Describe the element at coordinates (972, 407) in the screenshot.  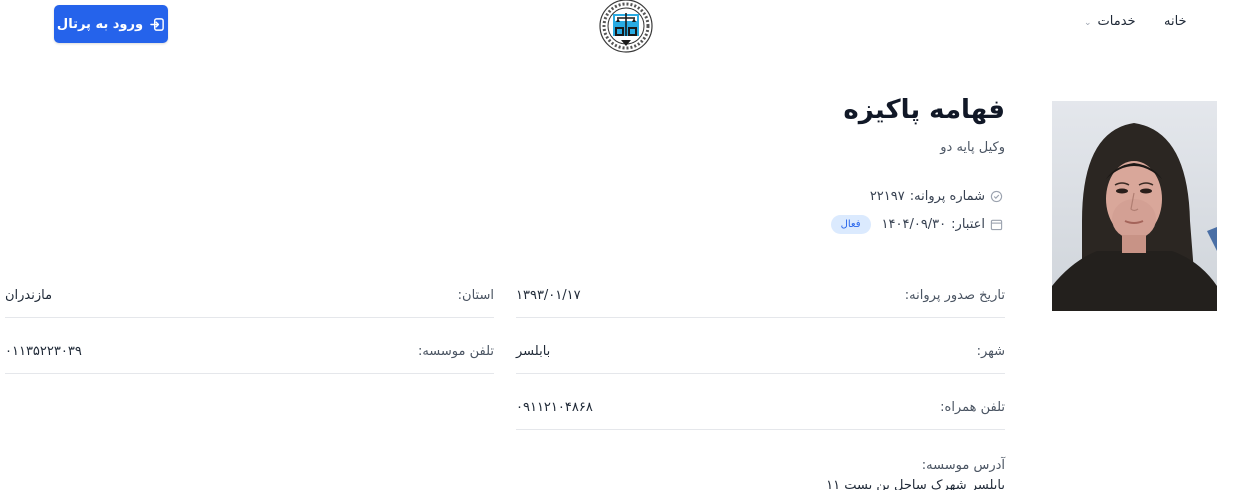
I see `mobile-label: تلفن همراه:` at that location.